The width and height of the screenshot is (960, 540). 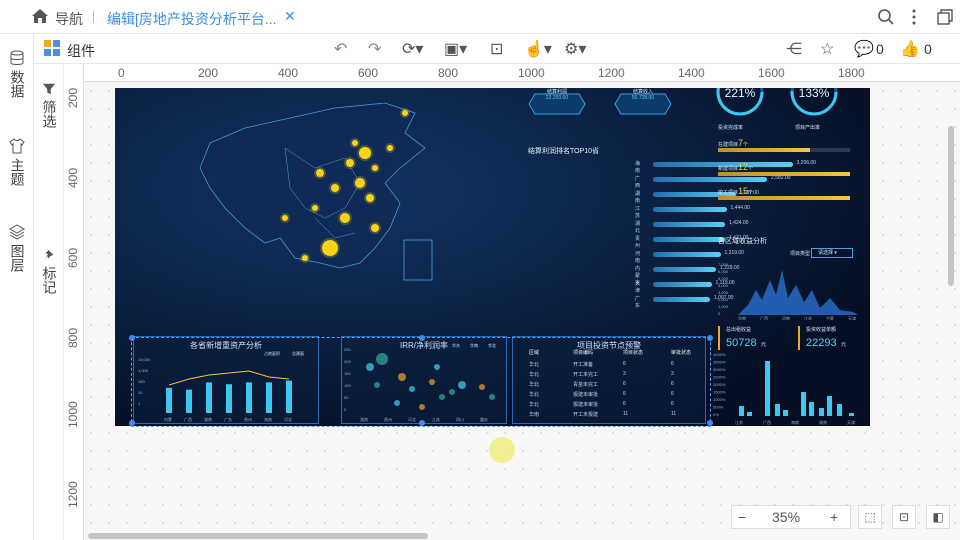 What do you see at coordinates (17, 250) in the screenshot?
I see `nav-layers: 图层` at bounding box center [17, 250].